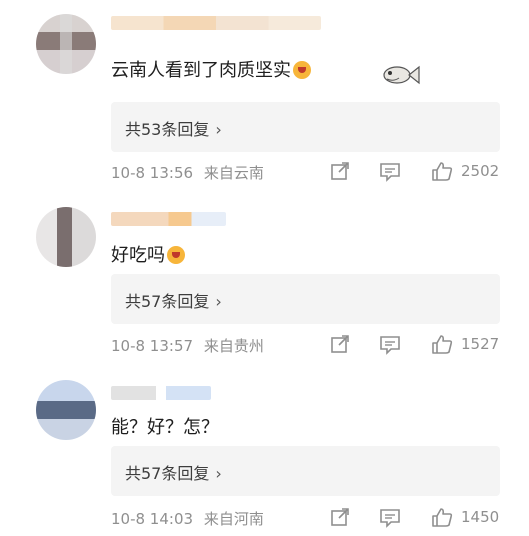 The width and height of the screenshot is (529, 536). What do you see at coordinates (480, 517) in the screenshot?
I see `like-count: 1450` at bounding box center [480, 517].